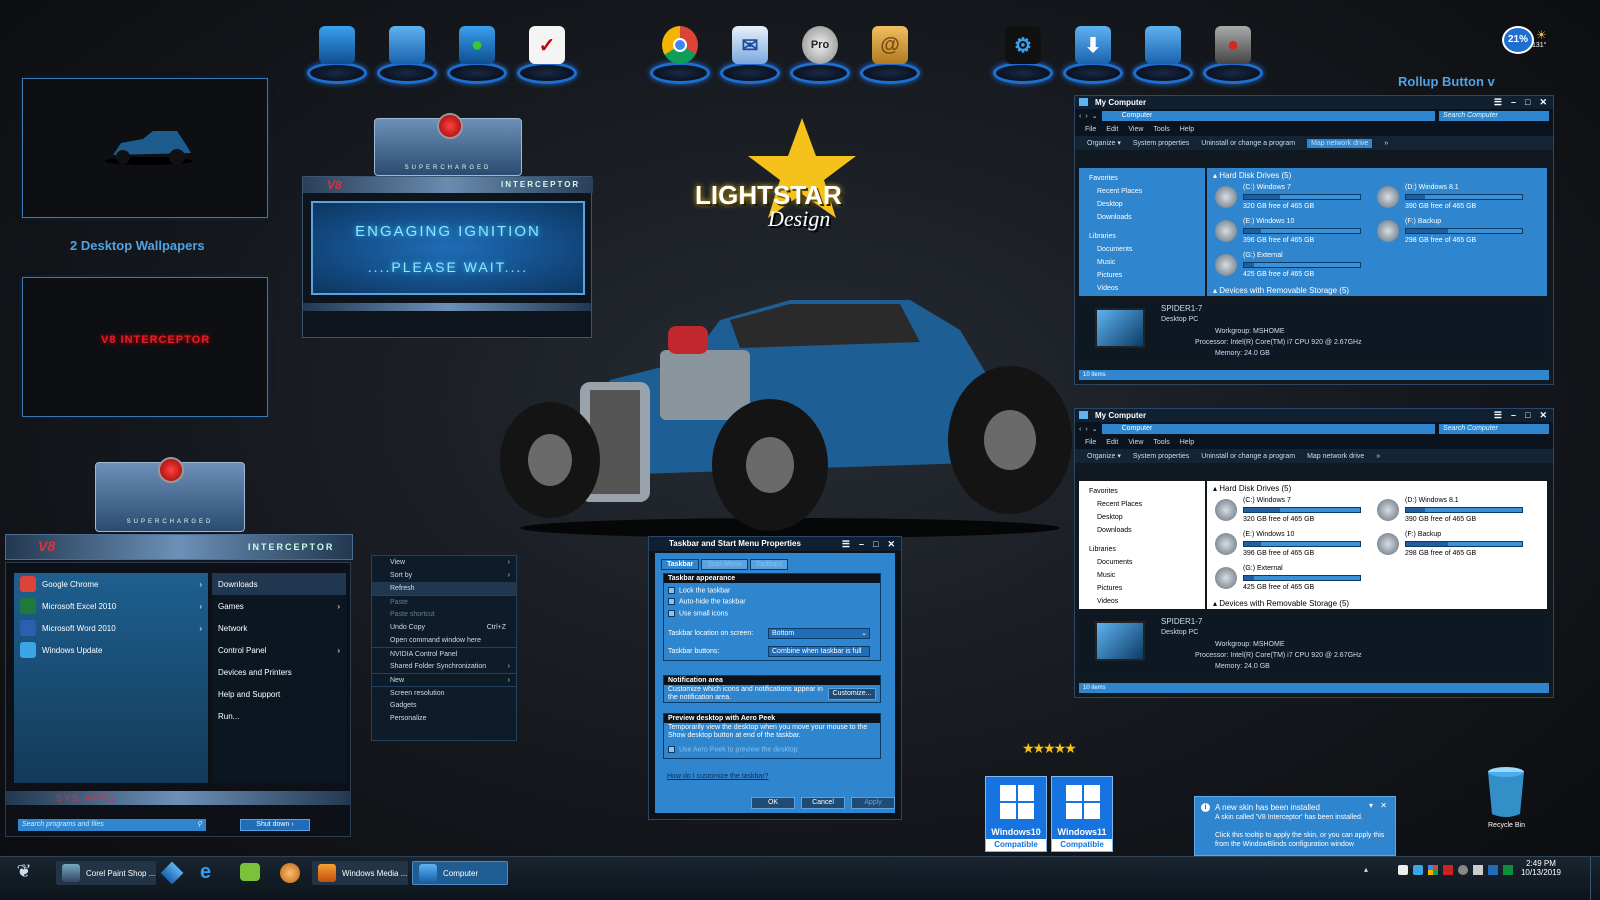  I want to click on taskbar-firefox-icon, so click(290, 873).